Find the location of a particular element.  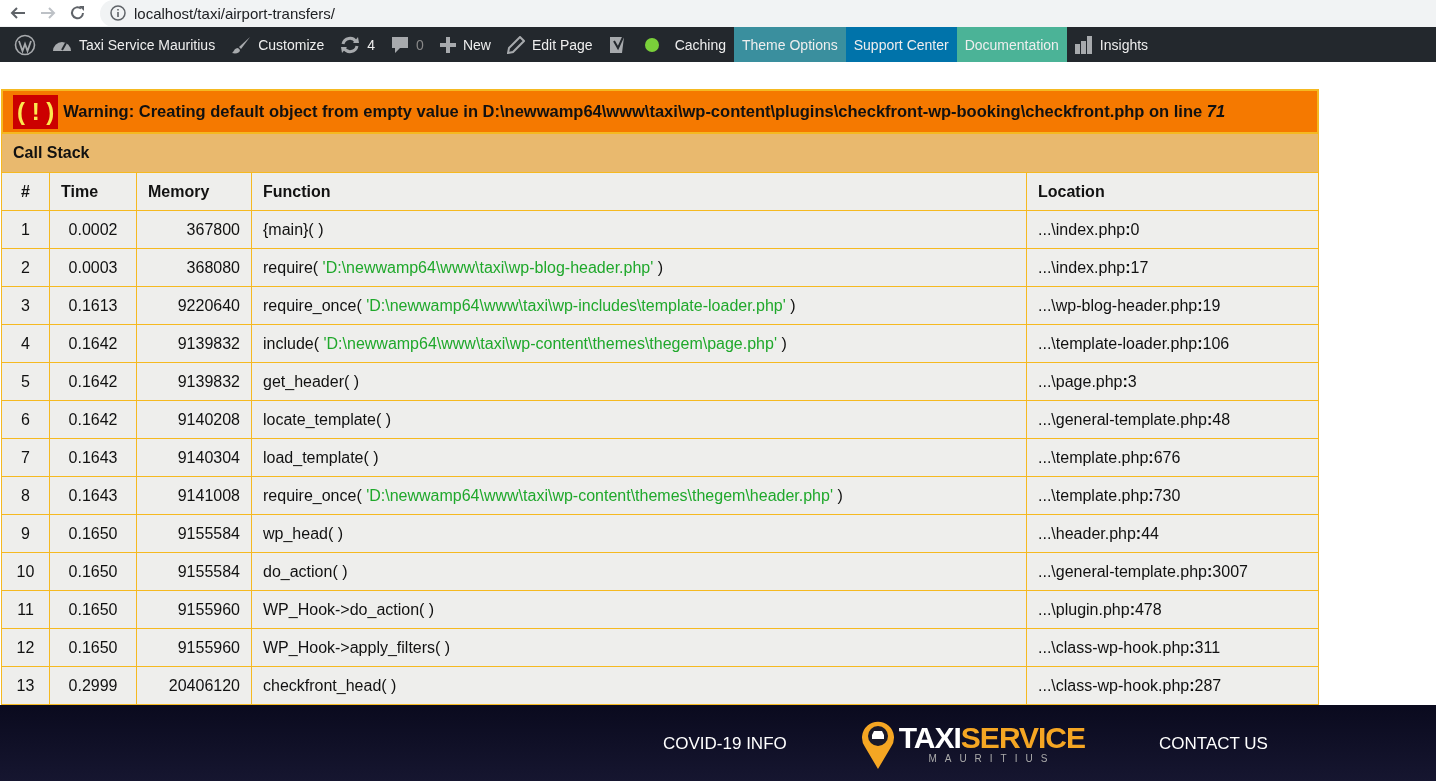

column-header: Time is located at coordinates (93, 191).